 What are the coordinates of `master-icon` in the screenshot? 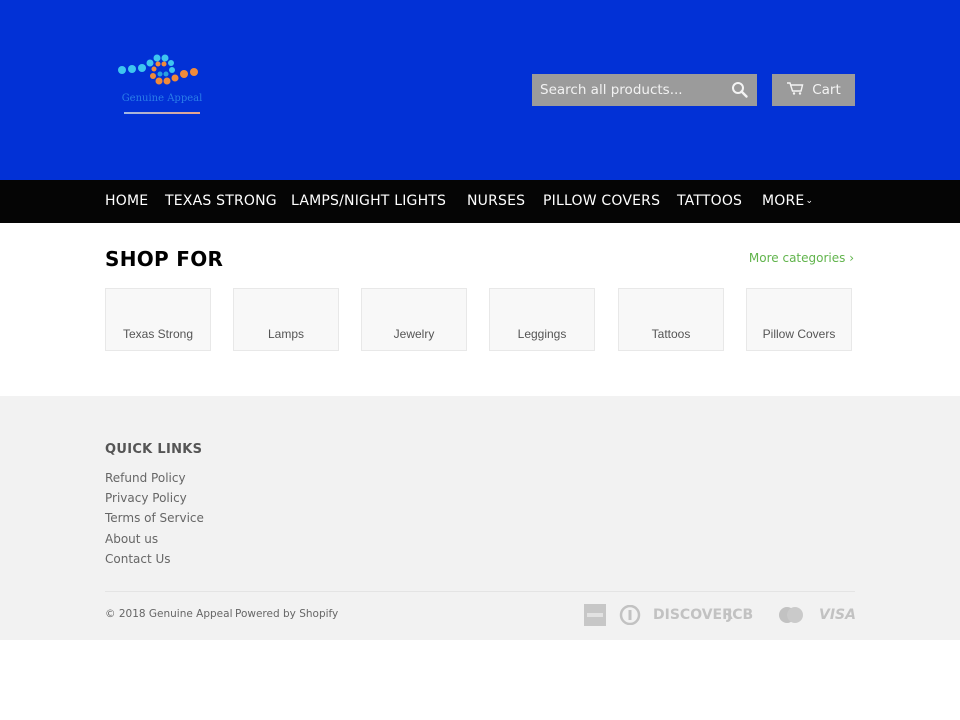 It's located at (791, 615).